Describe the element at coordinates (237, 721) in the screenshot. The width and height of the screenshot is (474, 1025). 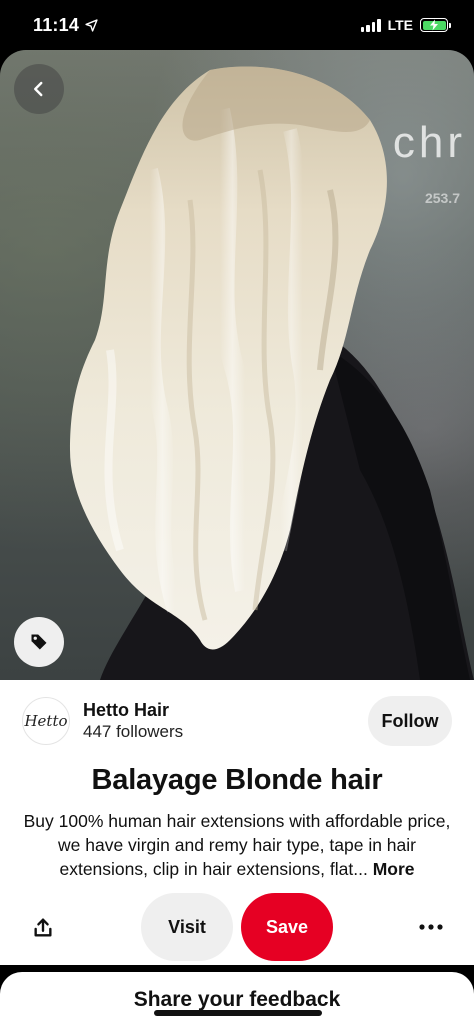
I see `creator-row: Hetto Hetto Hair 447 followers Follow` at that location.